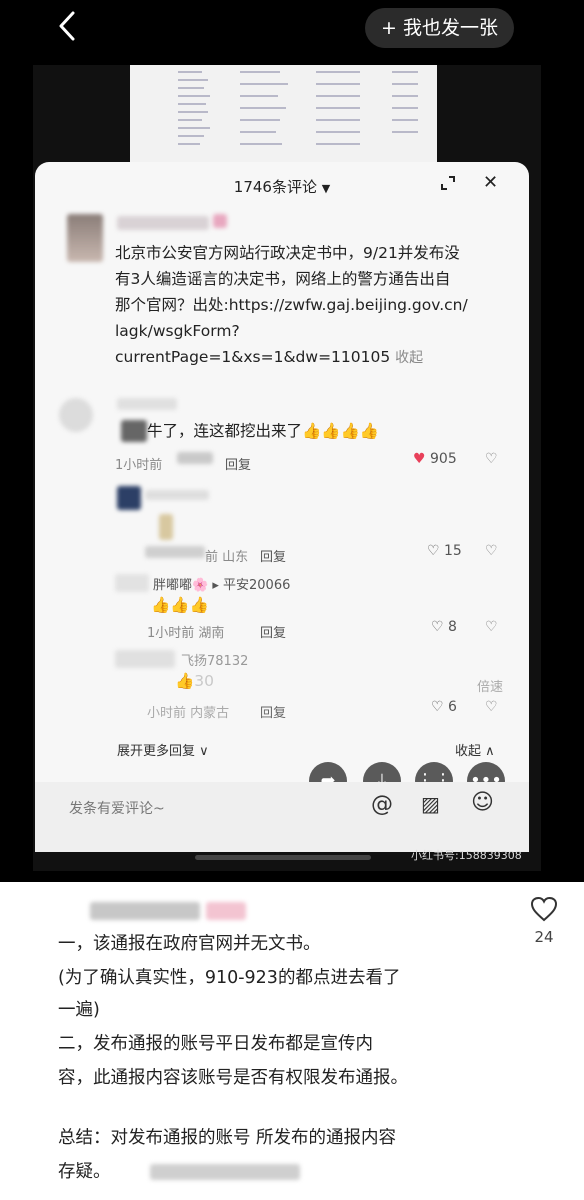 Image resolution: width=584 pixels, height=1200 pixels. What do you see at coordinates (490, 182) in the screenshot?
I see `close-icon: ✕` at bounding box center [490, 182].